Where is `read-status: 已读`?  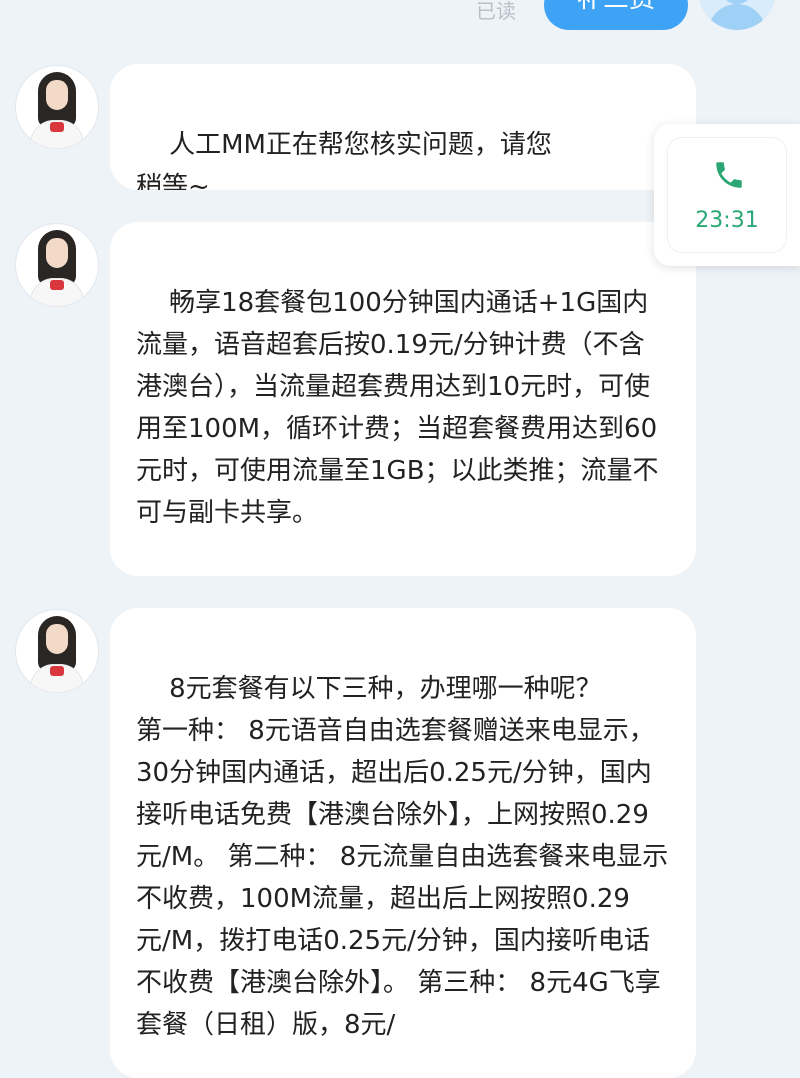
read-status: 已读 is located at coordinates (496, 11).